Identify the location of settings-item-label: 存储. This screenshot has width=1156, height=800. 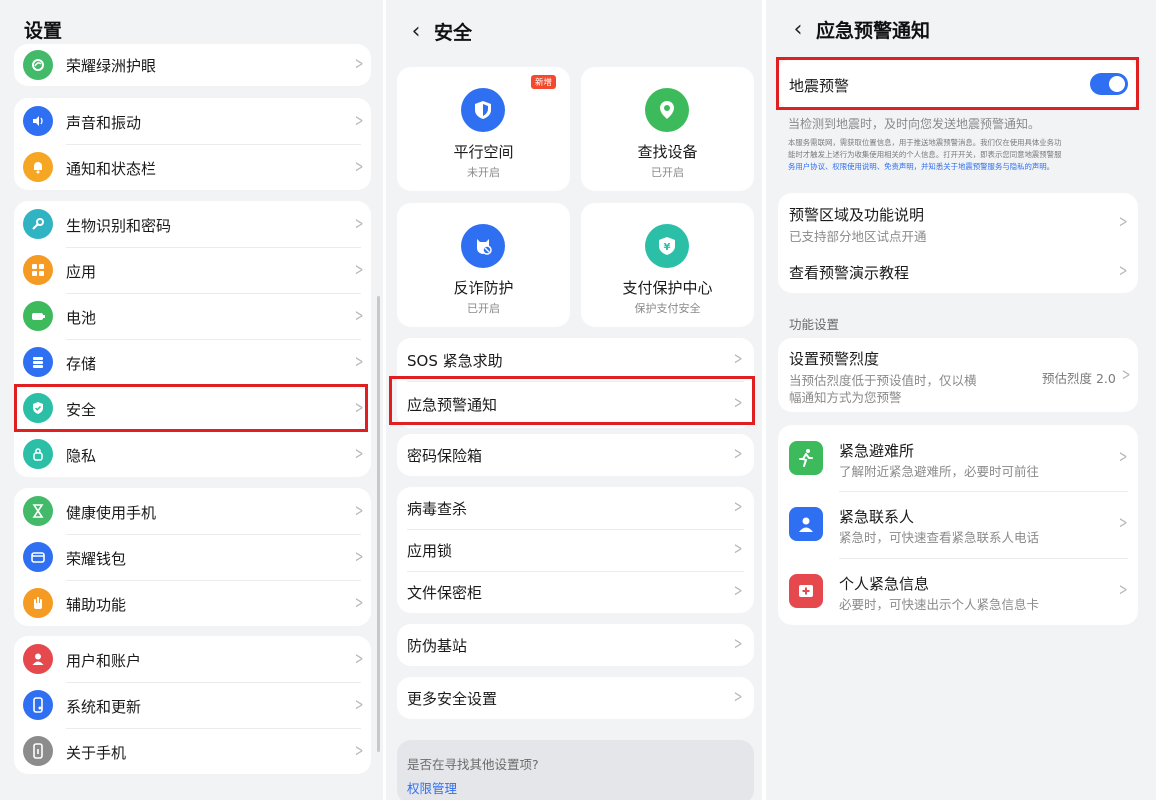
(81, 364).